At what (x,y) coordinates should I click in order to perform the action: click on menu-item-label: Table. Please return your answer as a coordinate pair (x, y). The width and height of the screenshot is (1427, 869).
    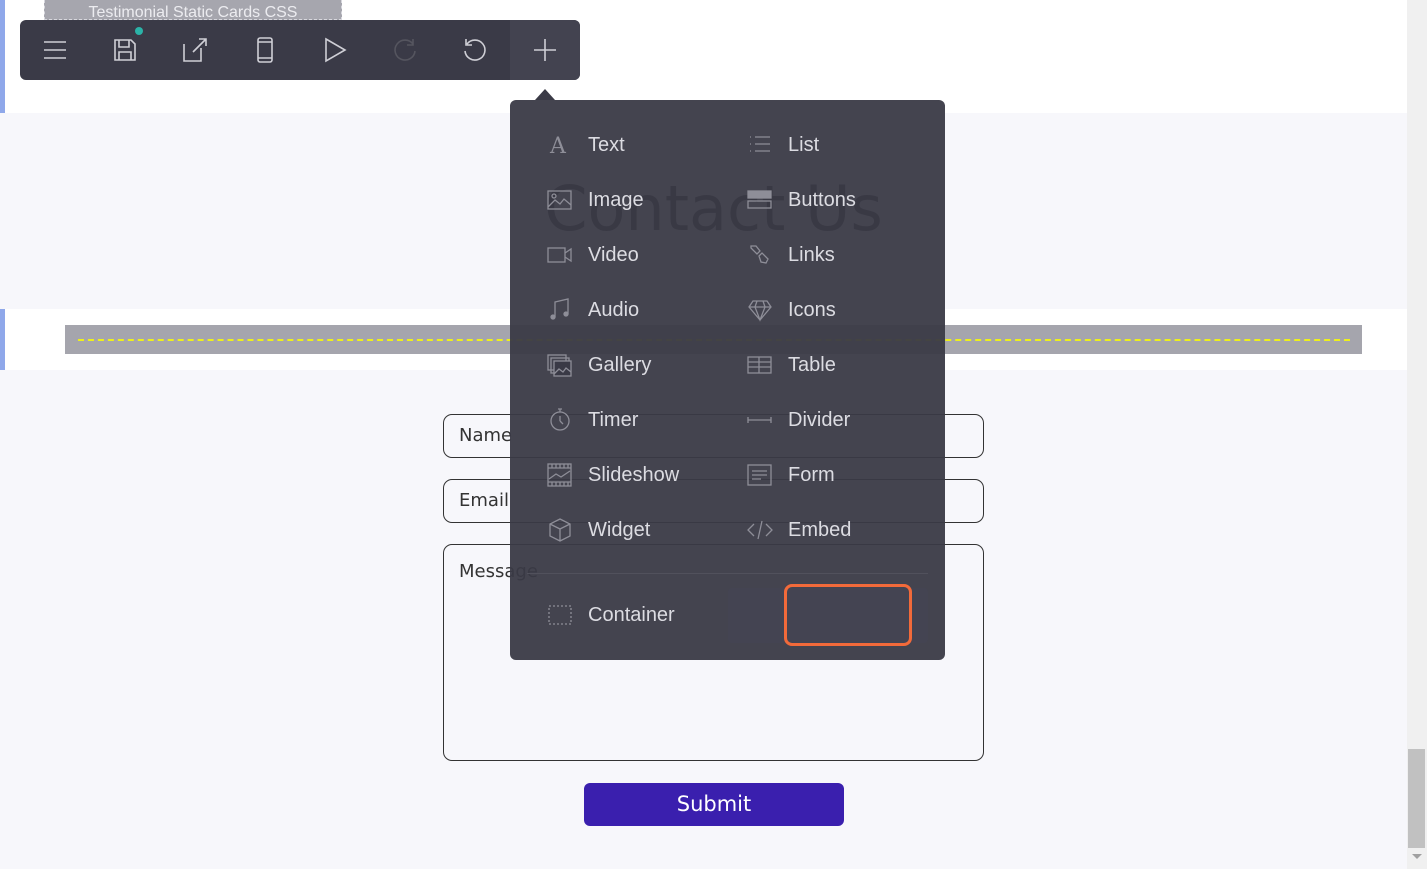
    Looking at the image, I should click on (812, 364).